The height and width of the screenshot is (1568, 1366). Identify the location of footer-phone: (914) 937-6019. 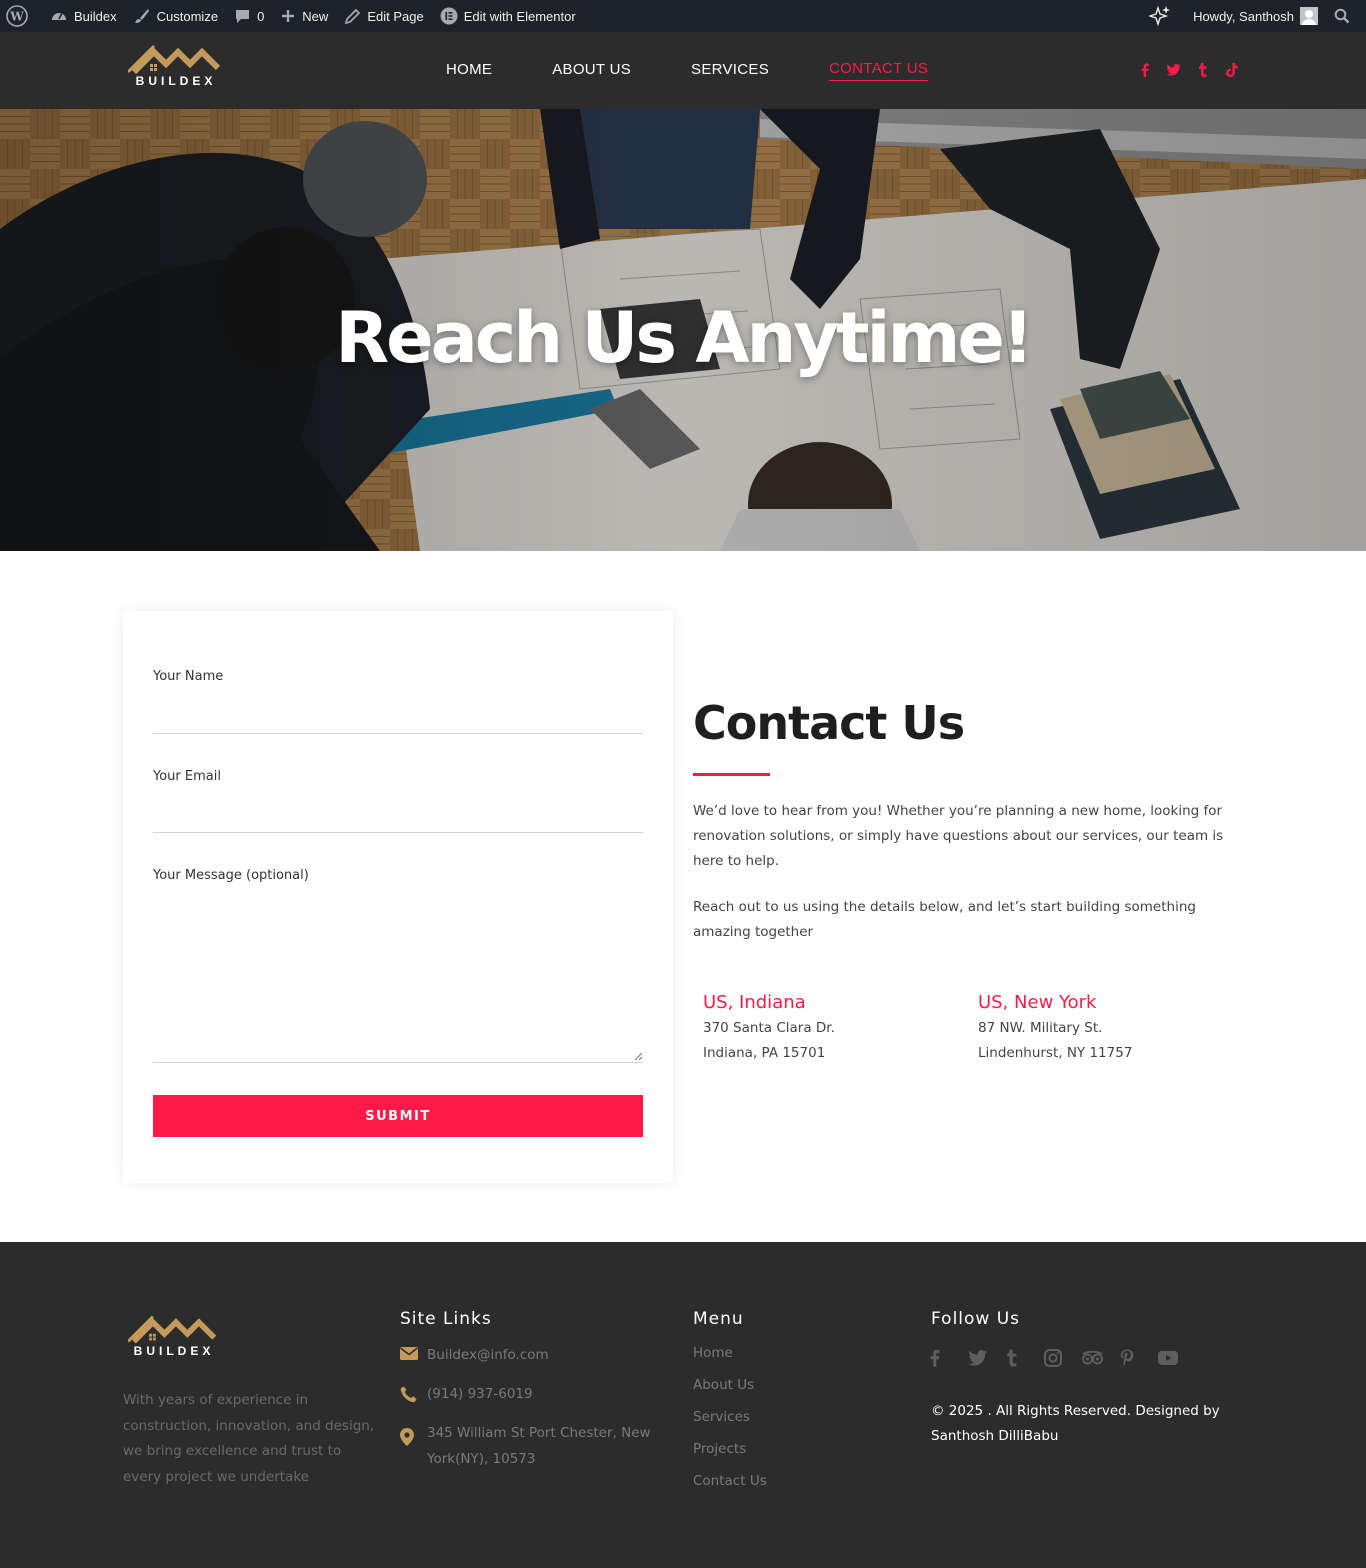
(466, 1394).